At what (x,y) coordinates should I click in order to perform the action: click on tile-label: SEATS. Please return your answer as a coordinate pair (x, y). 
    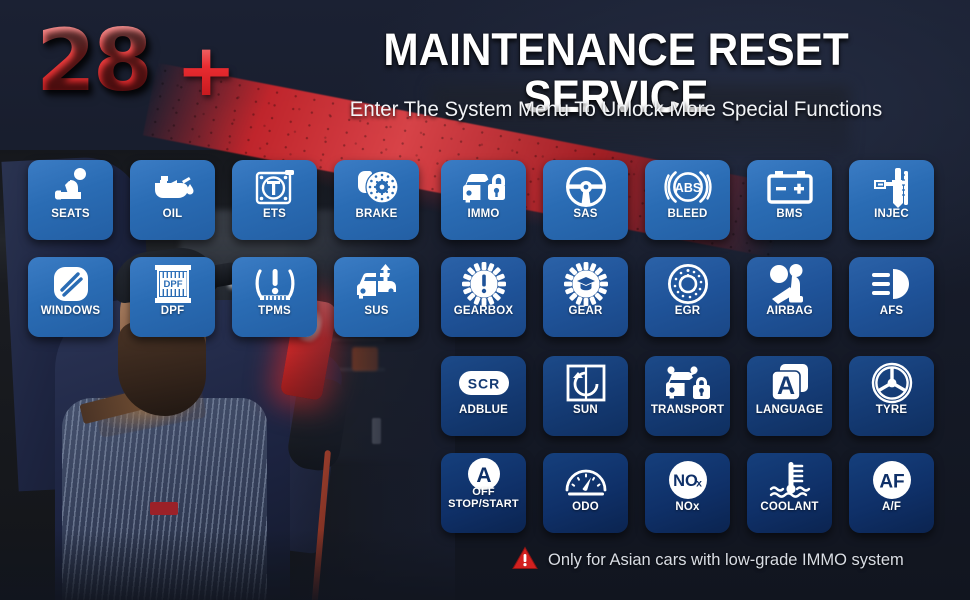
    Looking at the image, I should click on (70, 214).